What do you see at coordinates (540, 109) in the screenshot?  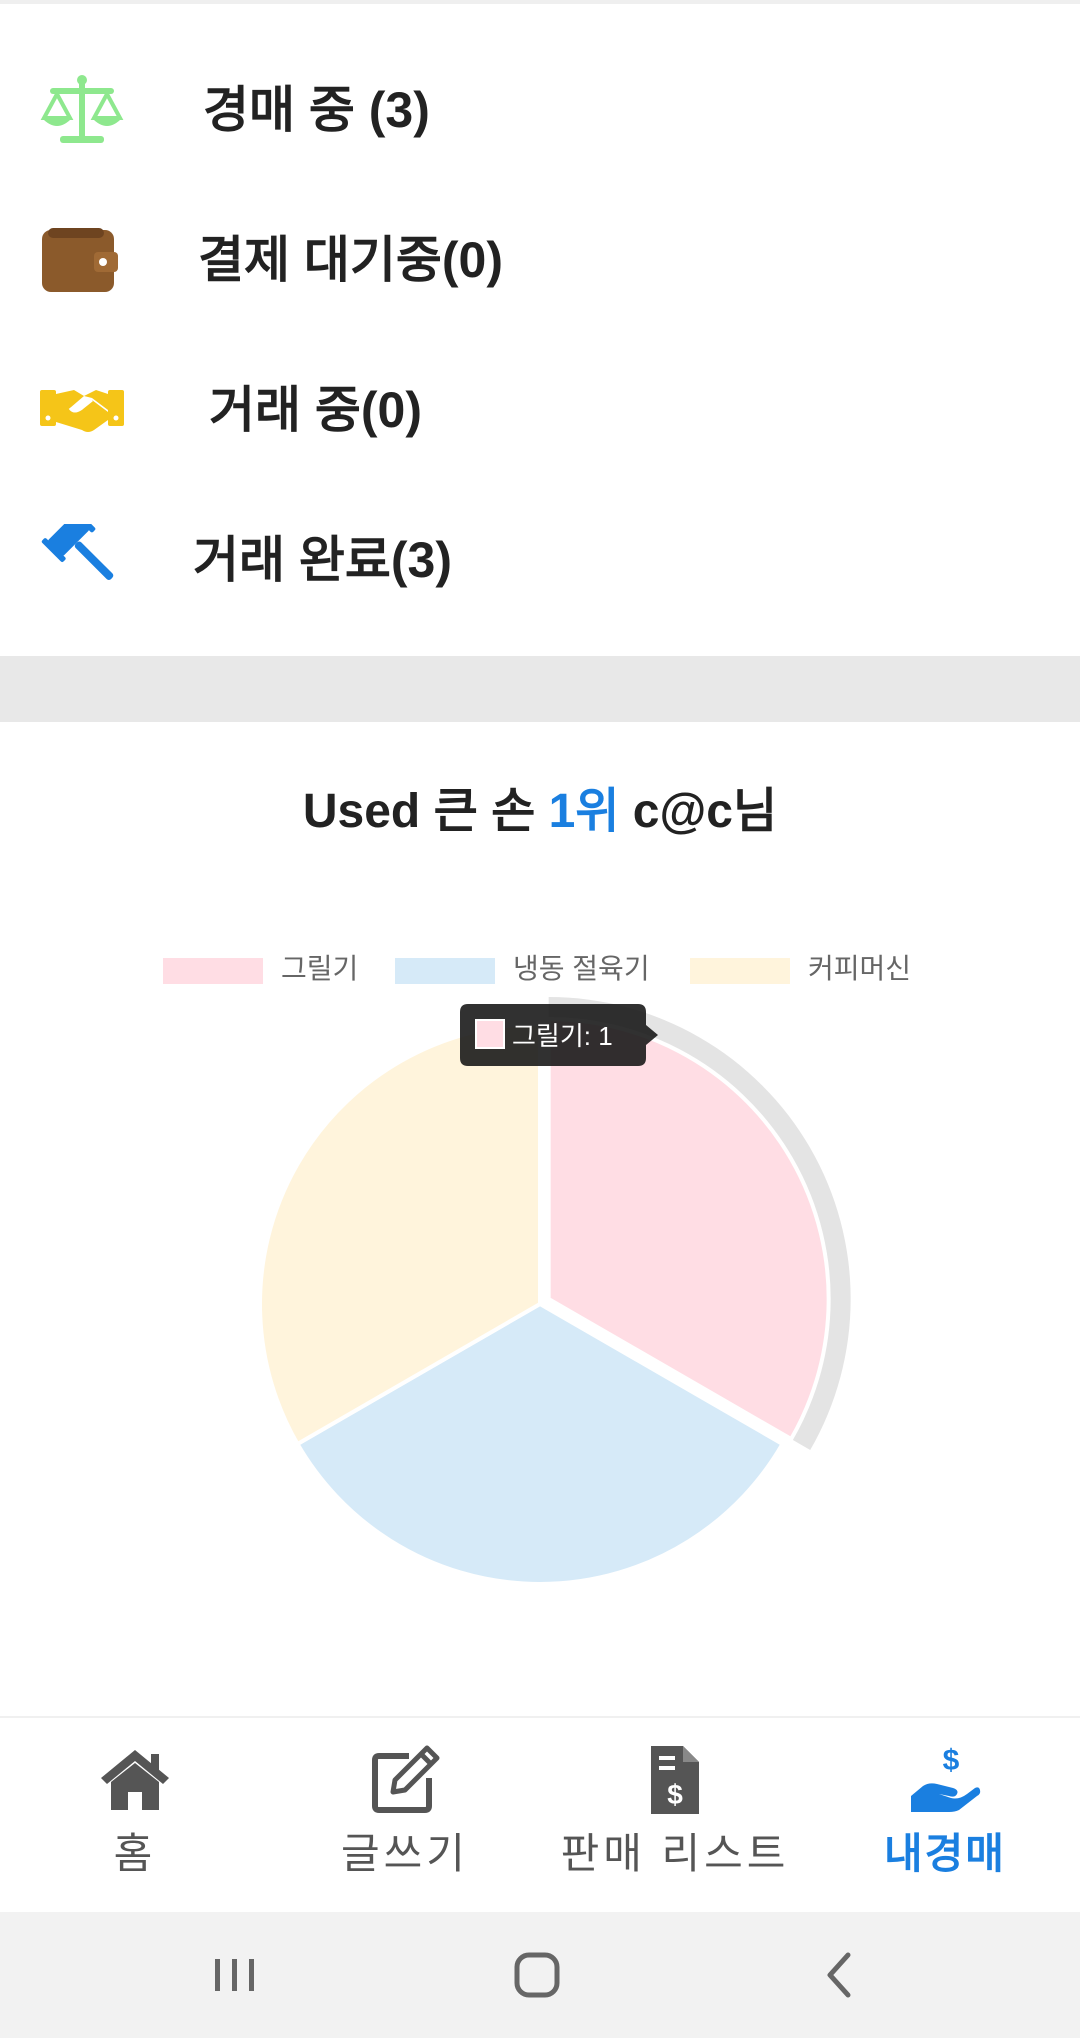 I see `status-item-auctioning: 경매 중 (3)` at bounding box center [540, 109].